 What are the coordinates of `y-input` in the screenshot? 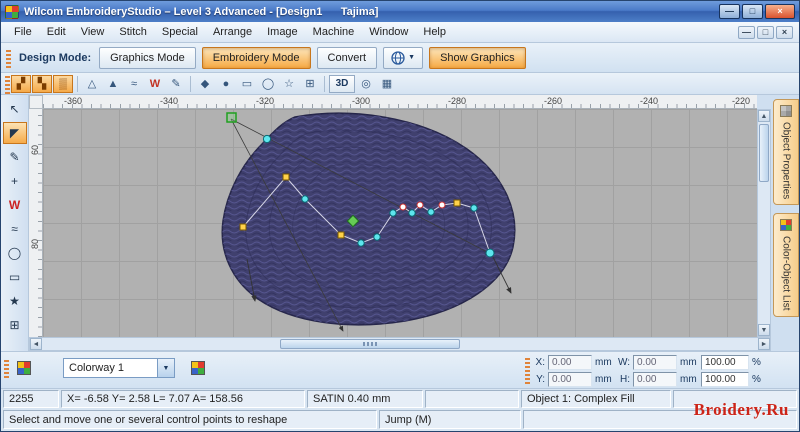 It's located at (570, 379).